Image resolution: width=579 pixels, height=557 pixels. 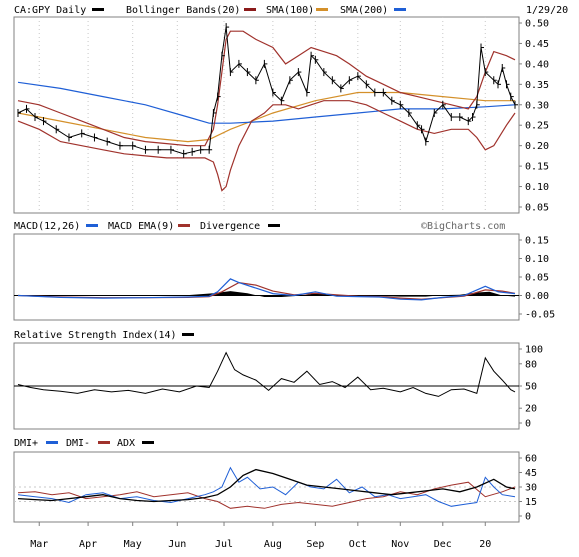 What do you see at coordinates (540, 315) in the screenshot?
I see `macd-y-tick-label: -0.05` at bounding box center [540, 315].